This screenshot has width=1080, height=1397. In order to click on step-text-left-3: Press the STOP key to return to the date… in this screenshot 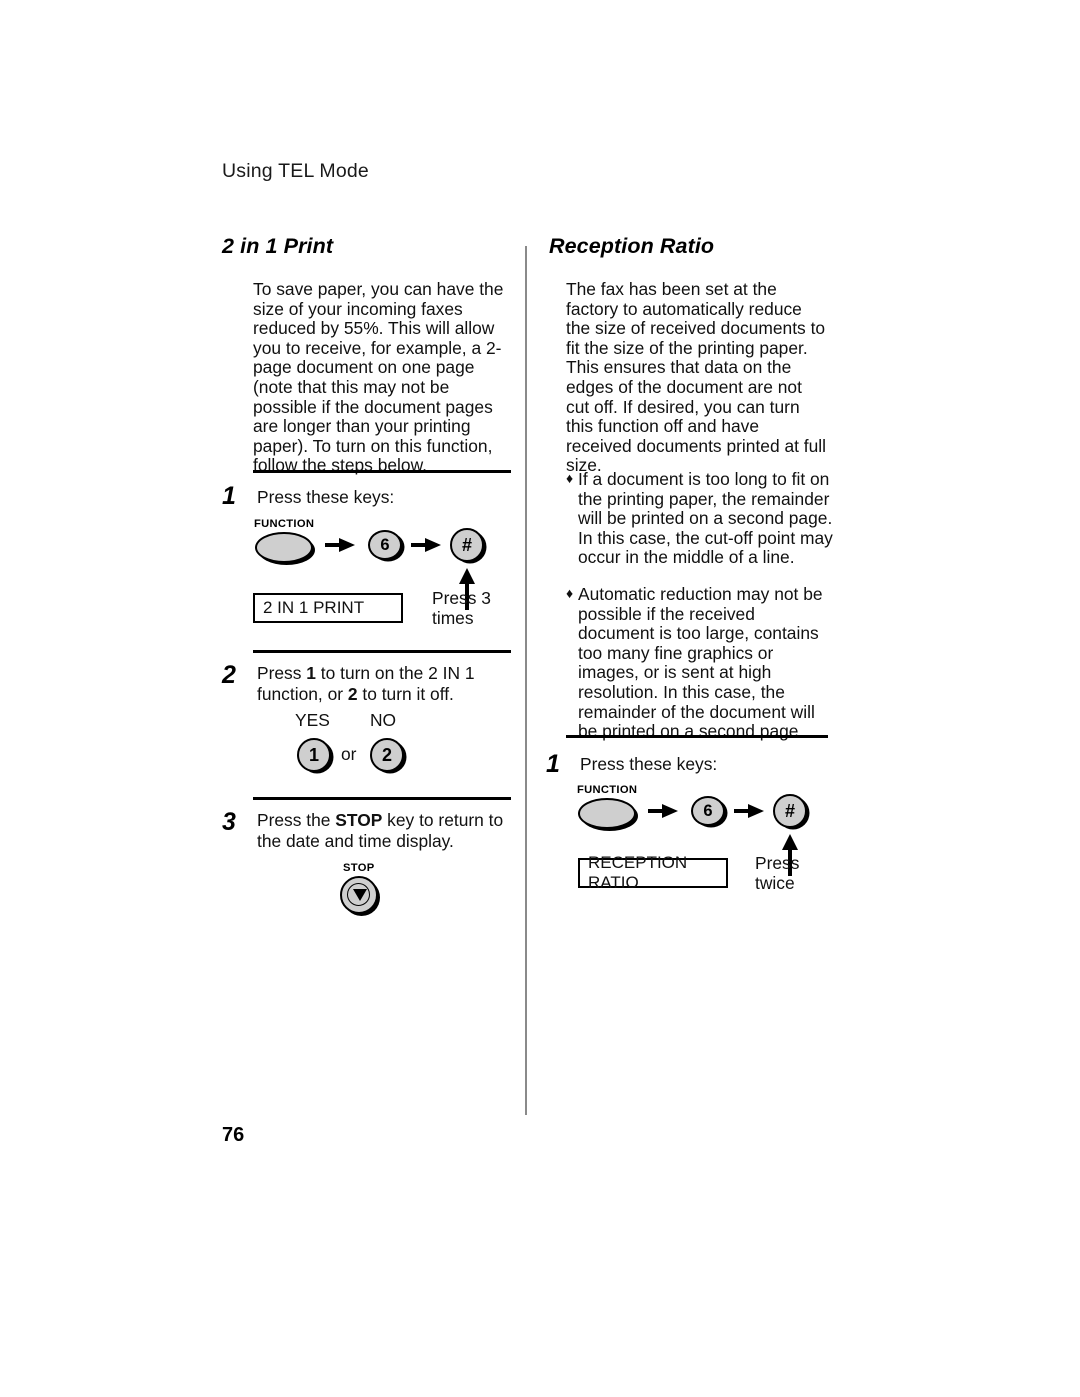, I will do `click(384, 831)`.